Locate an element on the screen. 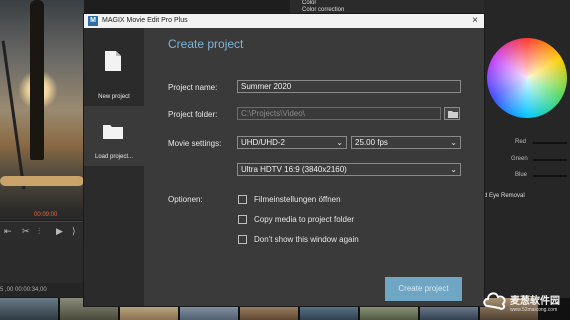 This screenshot has width=570, height=320. open-movie-settings-label: Filmeinstellungen öffnen is located at coordinates (297, 199).